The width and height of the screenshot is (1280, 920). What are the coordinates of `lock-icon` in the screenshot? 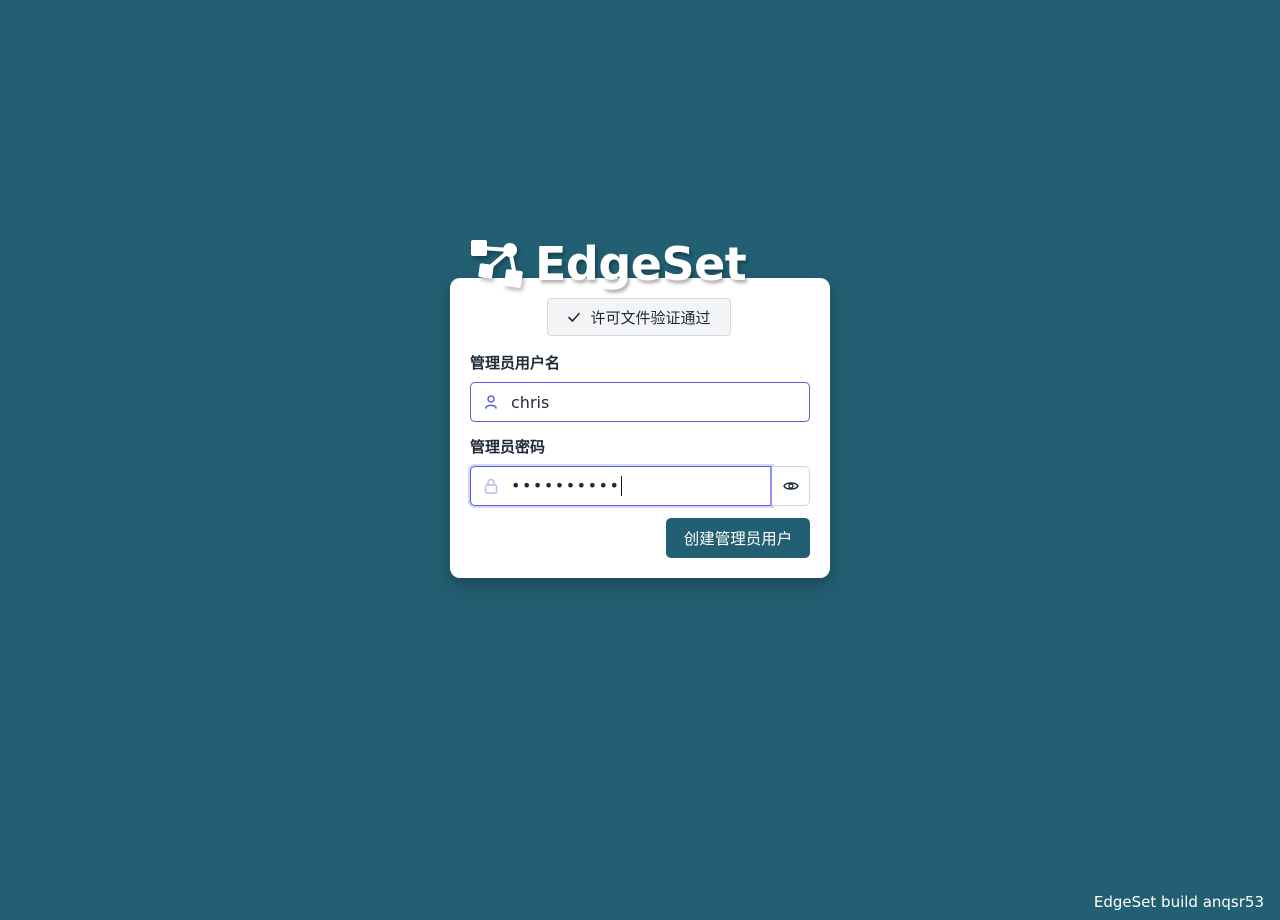 It's located at (491, 486).